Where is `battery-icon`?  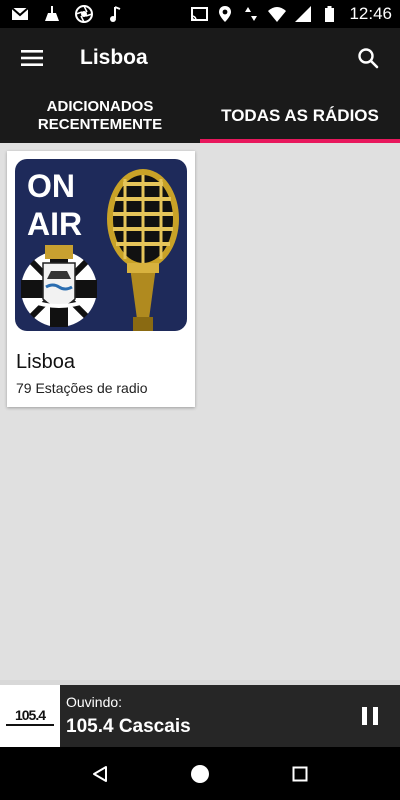
battery-icon is located at coordinates (330, 14).